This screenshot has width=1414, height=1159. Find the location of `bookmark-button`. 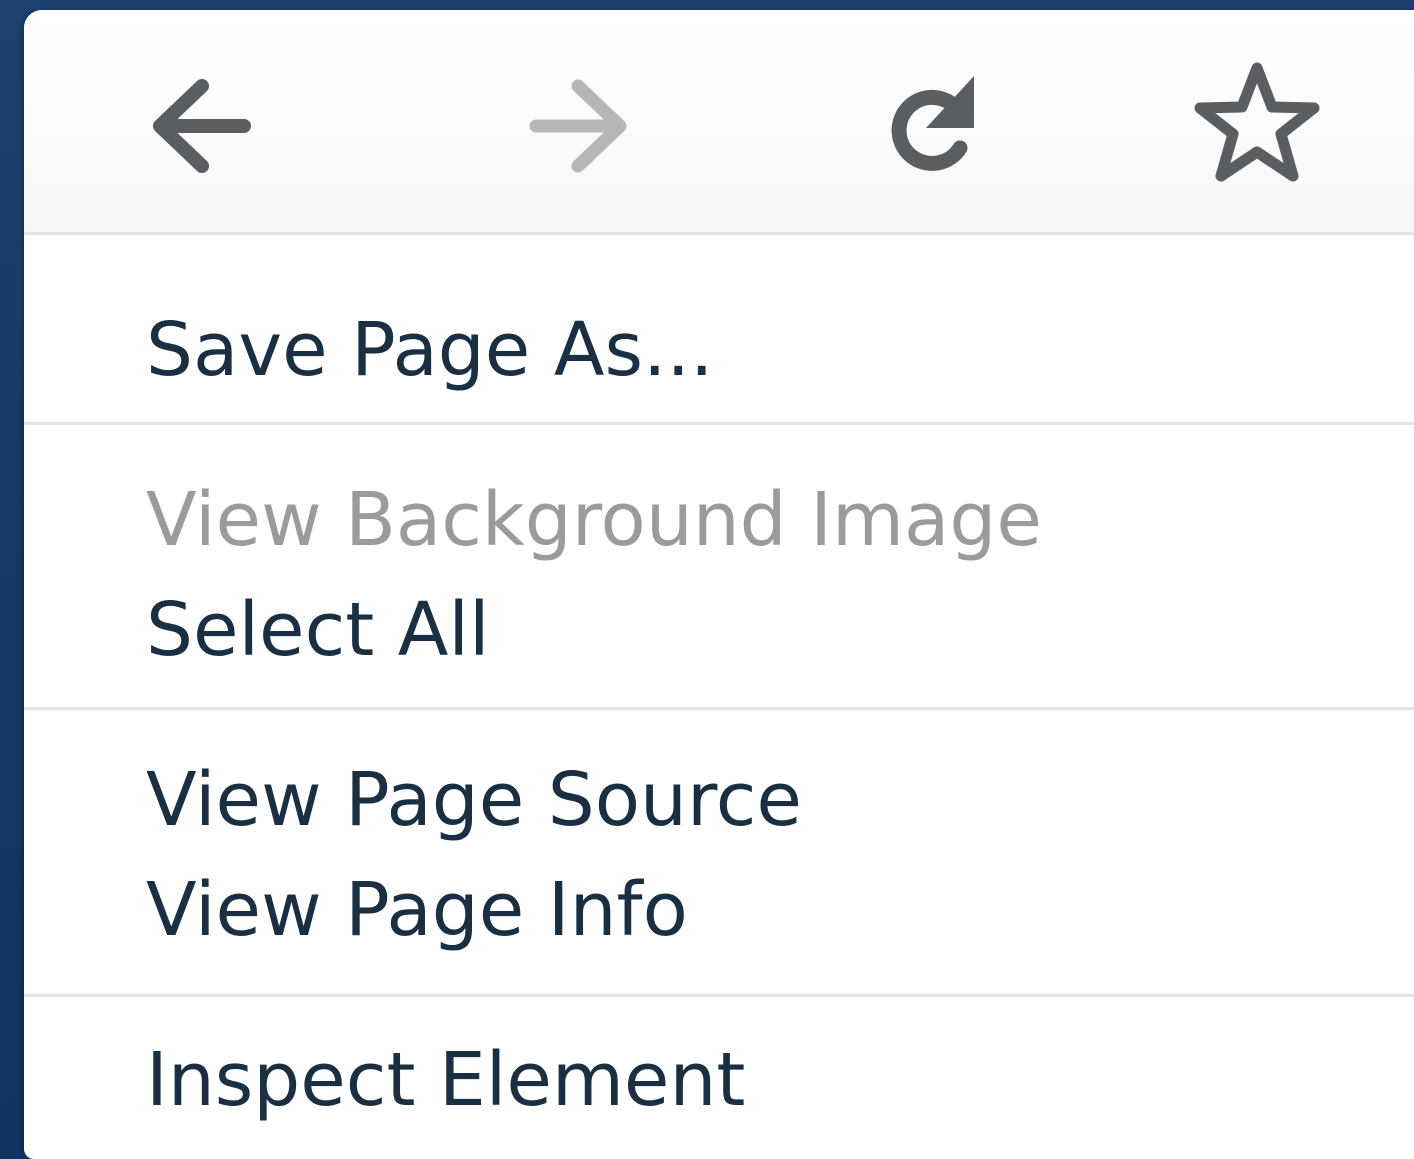

bookmark-button is located at coordinates (1257, 123).